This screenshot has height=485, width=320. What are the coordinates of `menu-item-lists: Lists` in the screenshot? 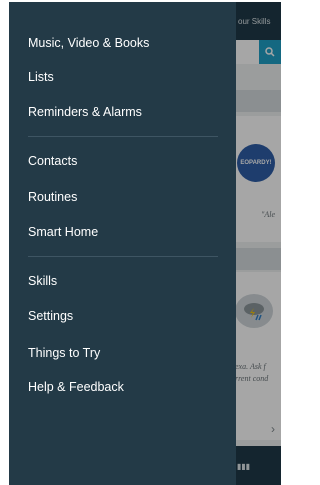 It's located at (41, 77).